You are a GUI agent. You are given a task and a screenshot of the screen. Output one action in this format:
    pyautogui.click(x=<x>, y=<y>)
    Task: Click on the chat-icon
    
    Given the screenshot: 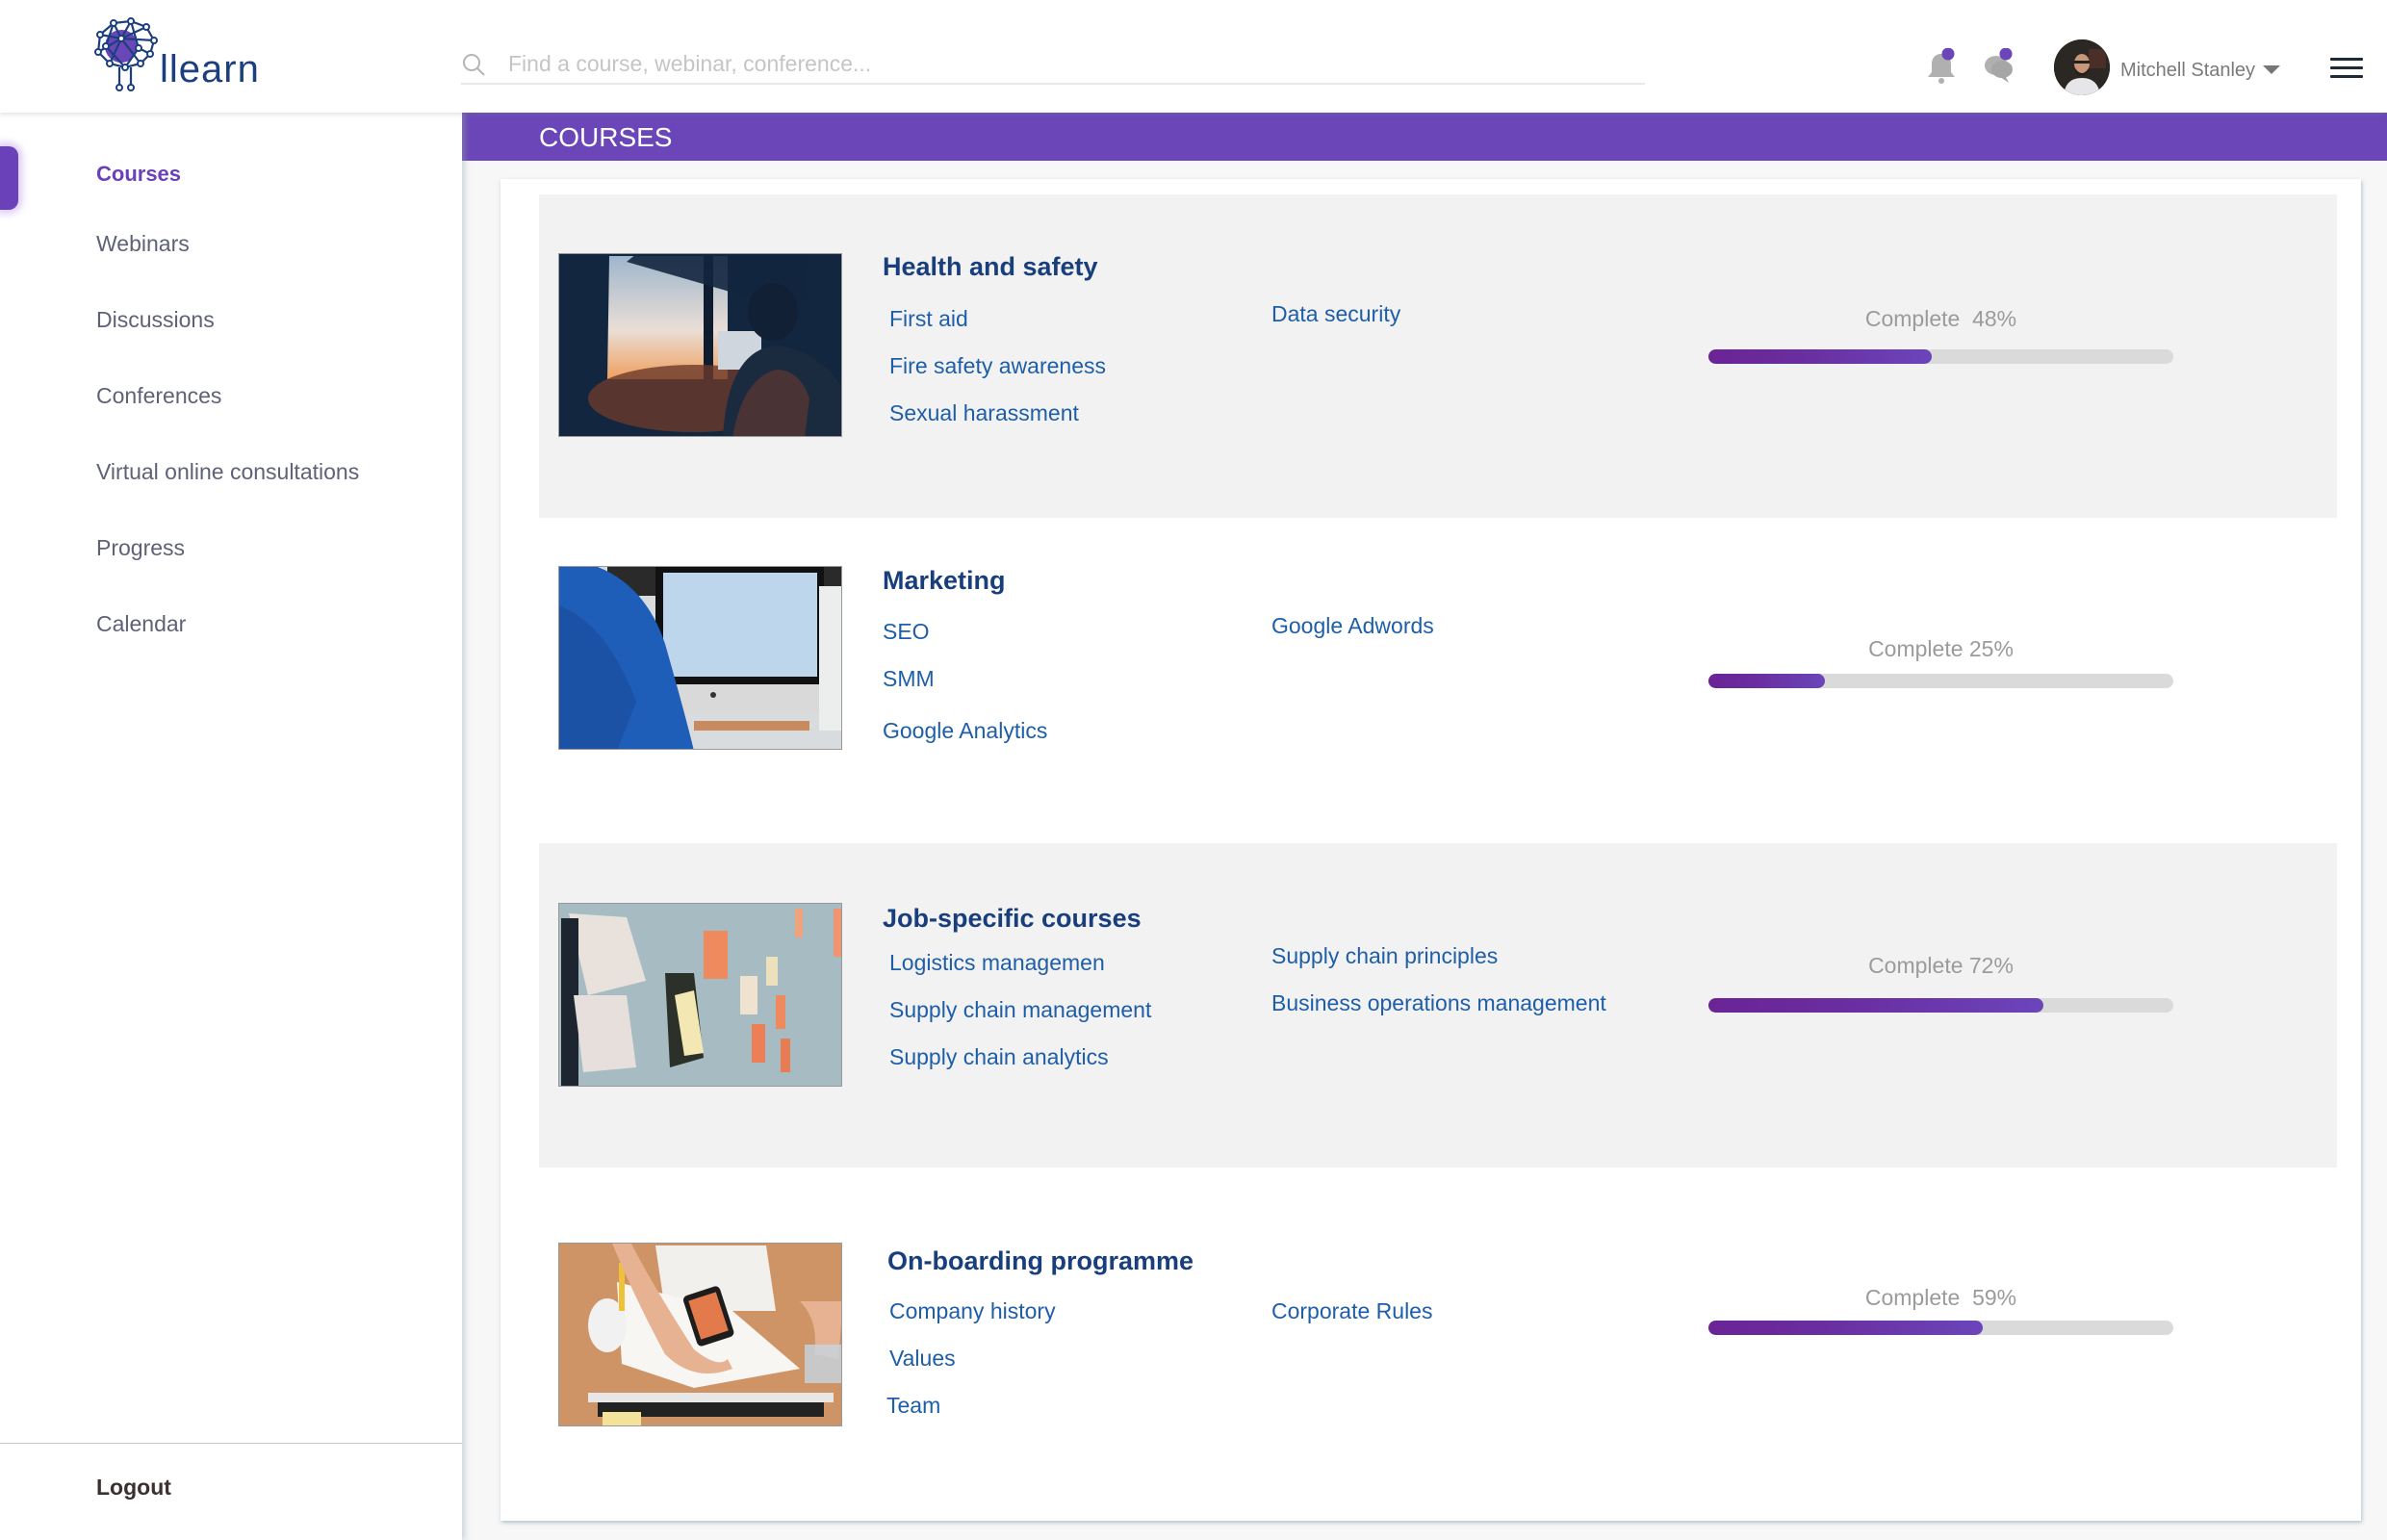 What is the action you would take?
    pyautogui.click(x=1999, y=65)
    